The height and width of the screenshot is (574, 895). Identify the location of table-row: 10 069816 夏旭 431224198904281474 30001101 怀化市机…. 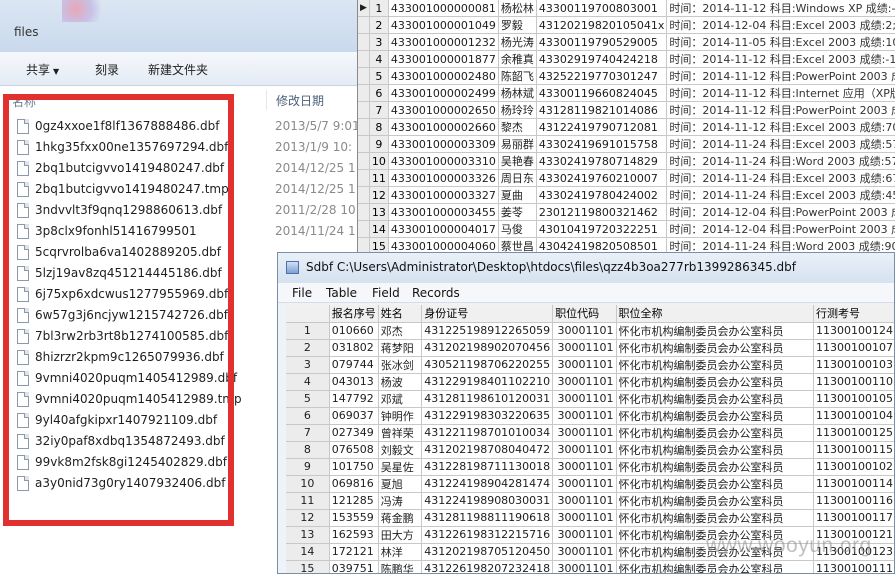
(590, 484).